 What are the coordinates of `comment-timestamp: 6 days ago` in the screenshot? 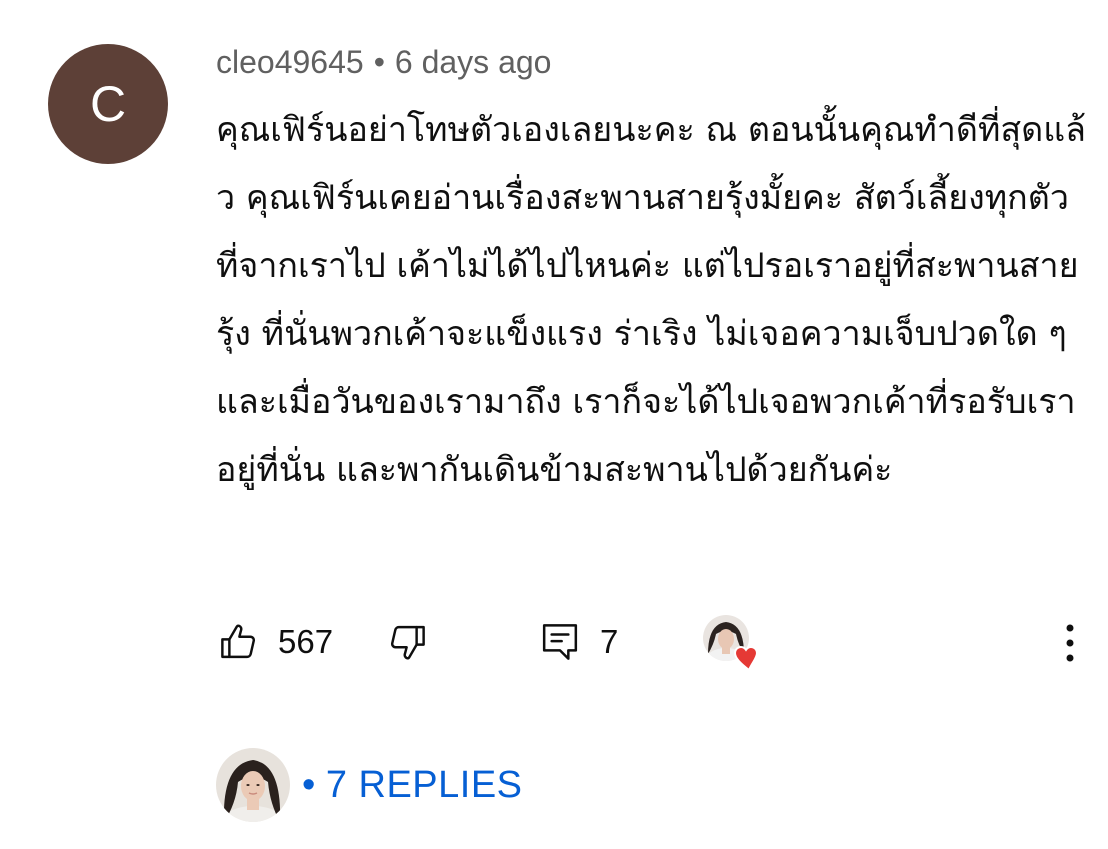 It's located at (473, 62).